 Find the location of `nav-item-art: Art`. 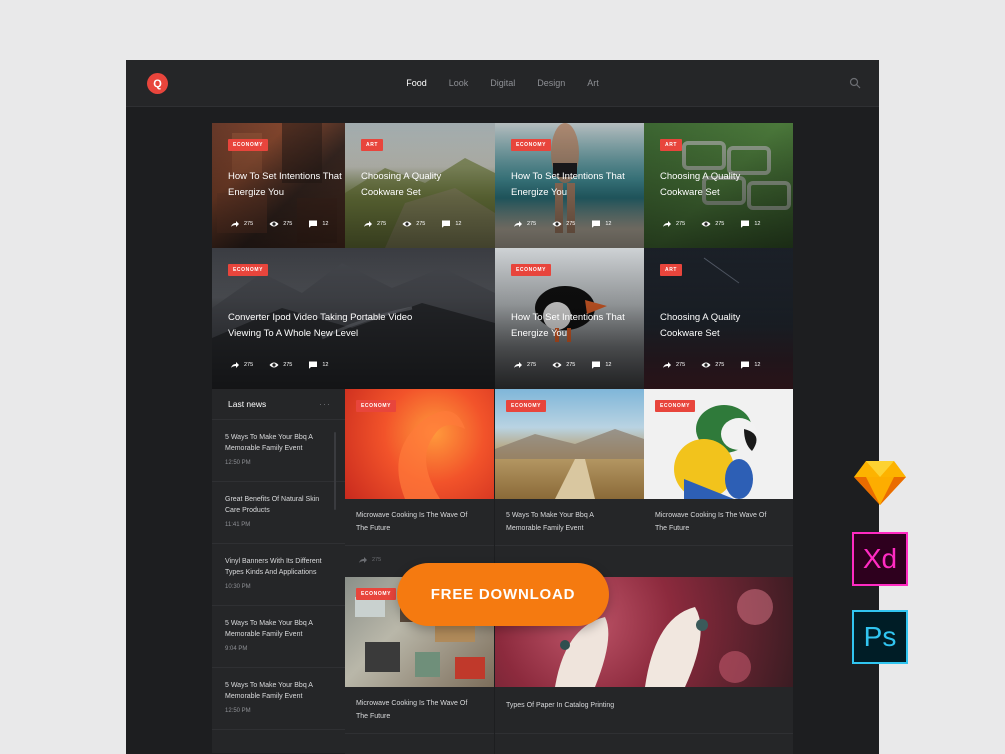

nav-item-art: Art is located at coordinates (593, 83).